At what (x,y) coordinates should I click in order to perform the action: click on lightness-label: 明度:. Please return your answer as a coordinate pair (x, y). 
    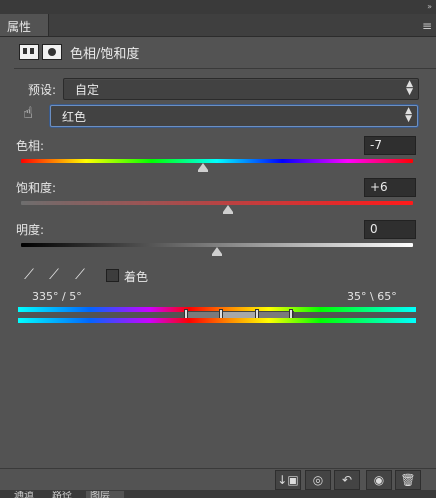
    Looking at the image, I should click on (30, 230).